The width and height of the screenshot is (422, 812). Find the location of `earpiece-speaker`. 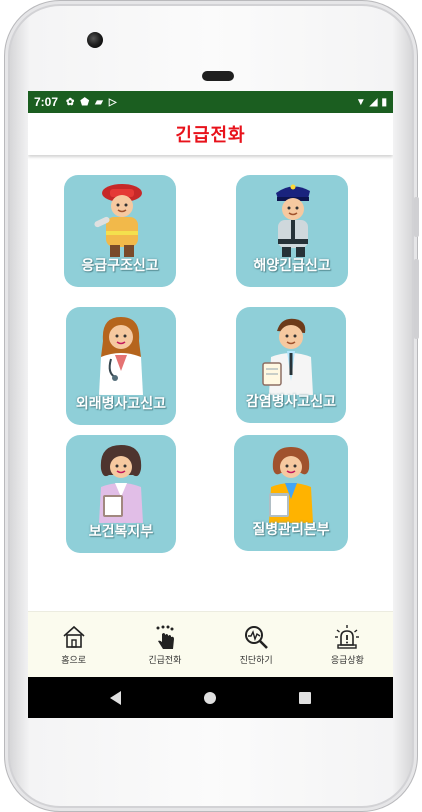

earpiece-speaker is located at coordinates (218, 76).